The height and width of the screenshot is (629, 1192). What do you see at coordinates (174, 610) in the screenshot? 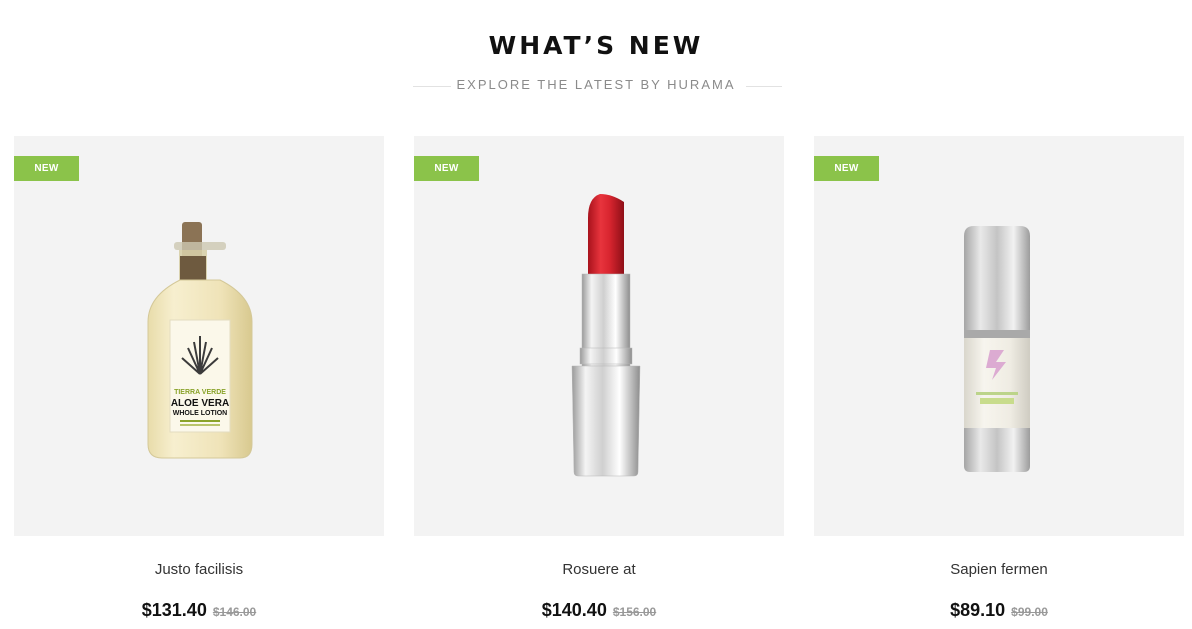
I see `product-price: $131.40` at bounding box center [174, 610].